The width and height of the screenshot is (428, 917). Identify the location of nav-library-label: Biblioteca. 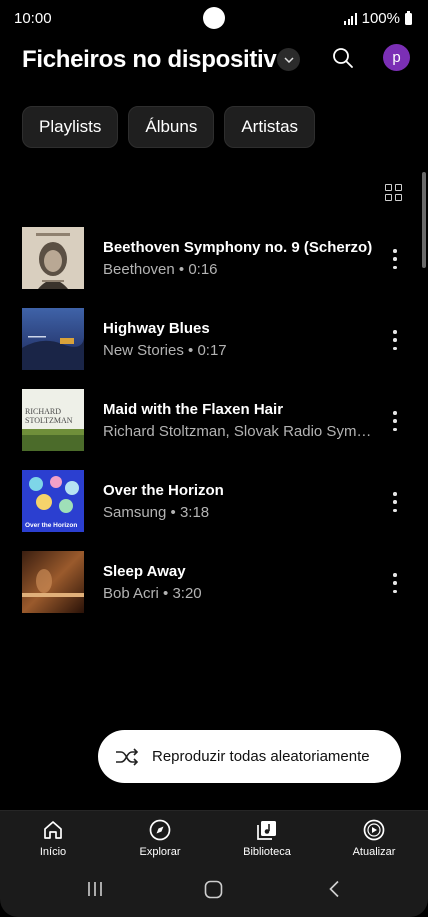
(267, 852).